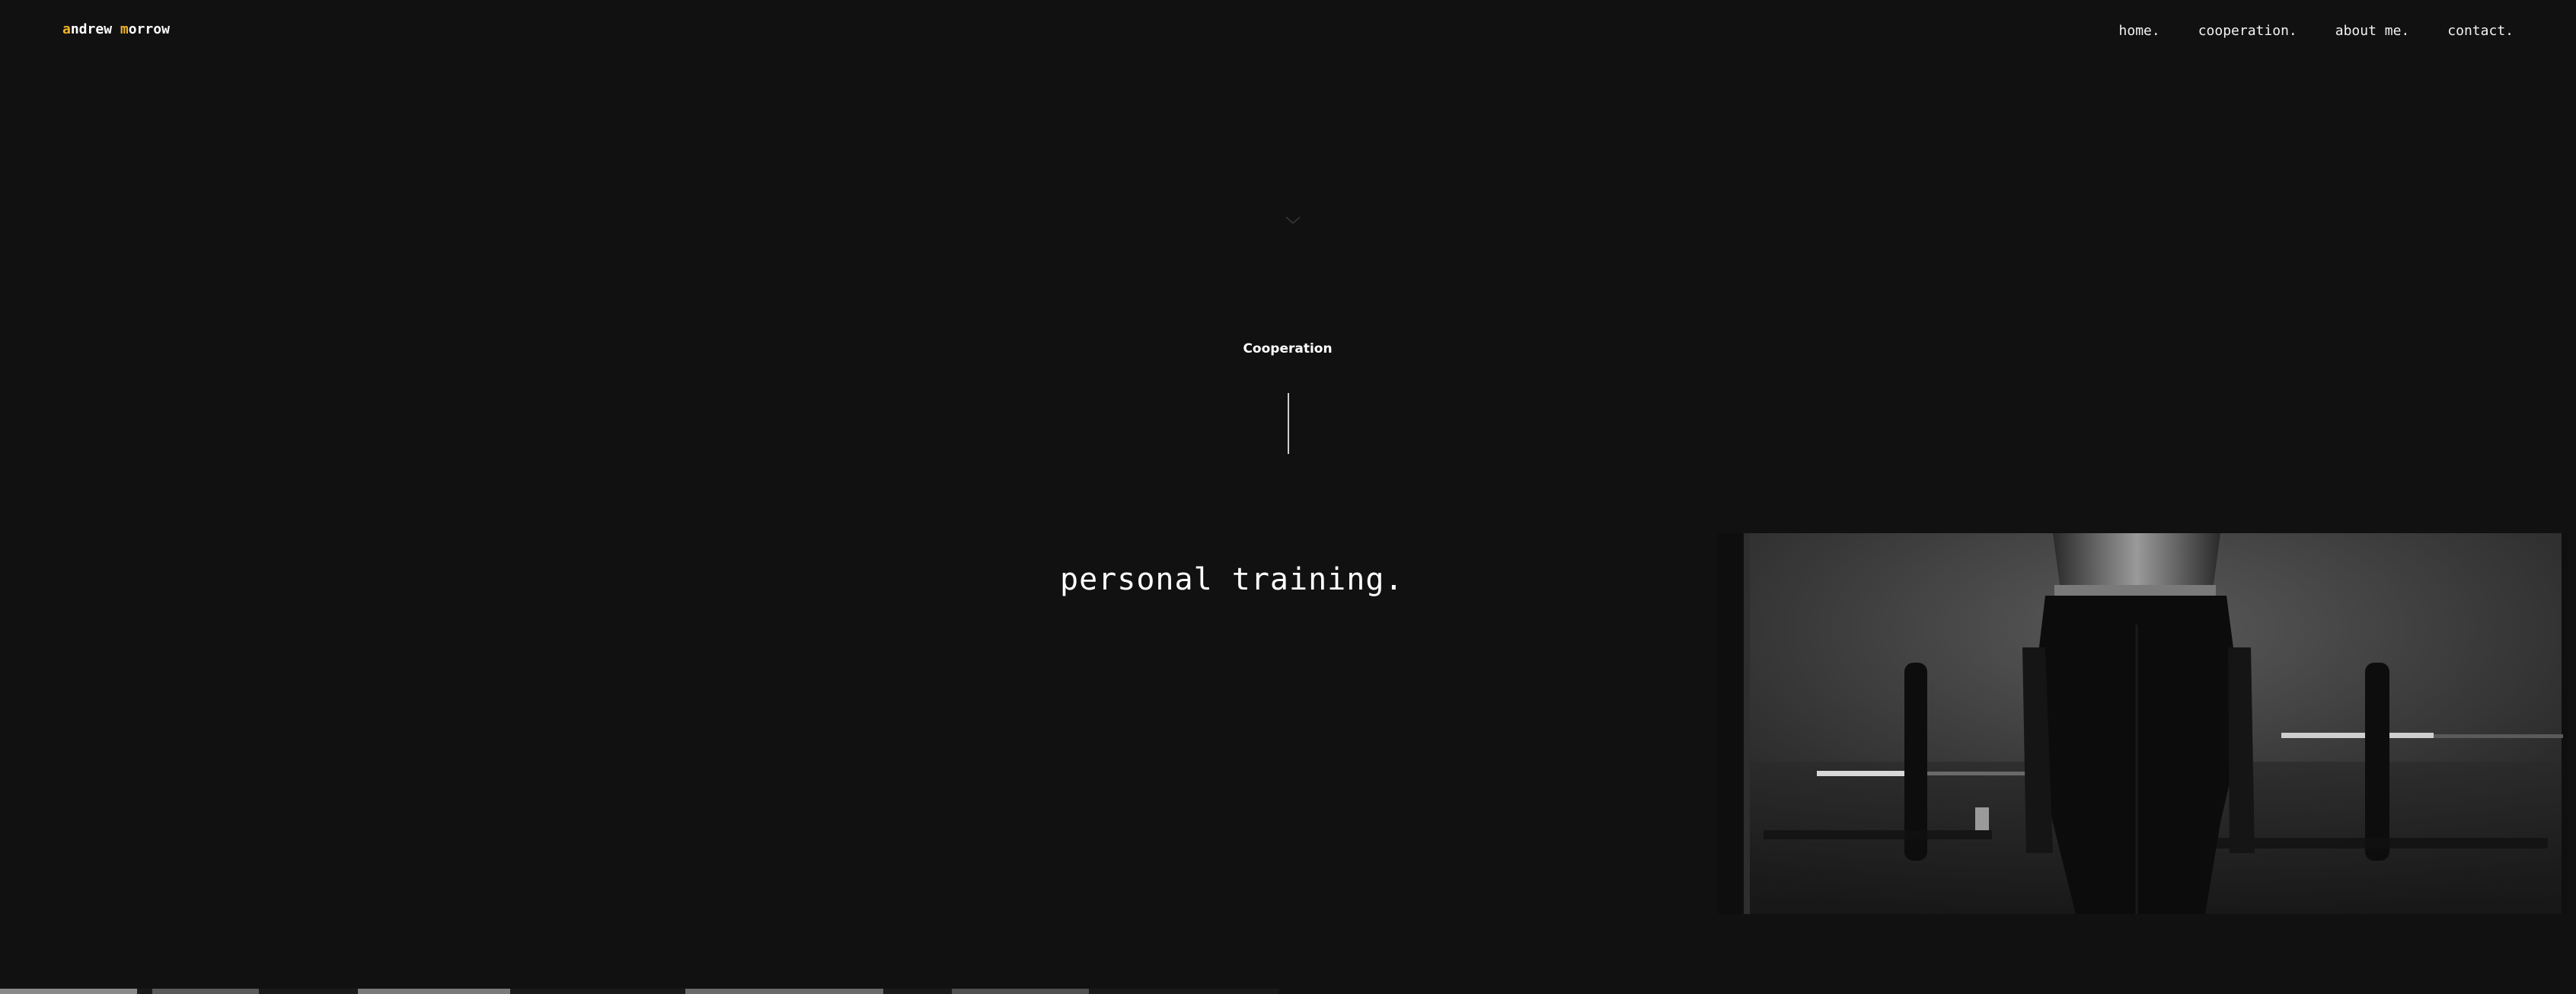  Describe the element at coordinates (2372, 31) in the screenshot. I see `nav-about-me: about me.` at that location.